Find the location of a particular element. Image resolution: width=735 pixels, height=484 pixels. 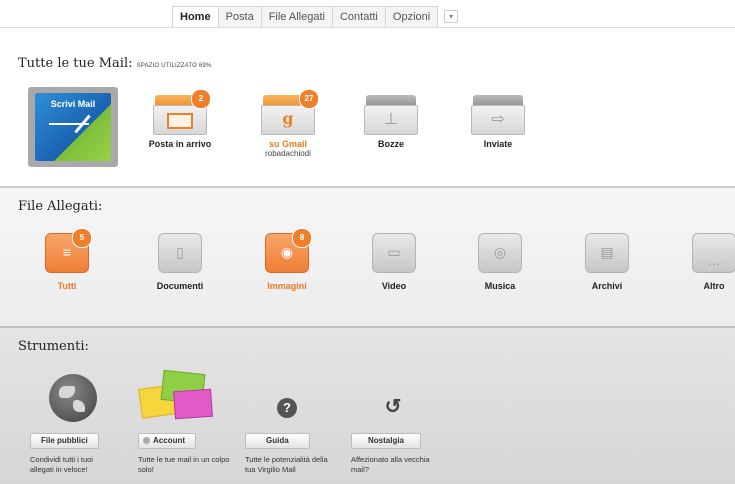

gmail-account-name: robadachiodi is located at coordinates (288, 153).